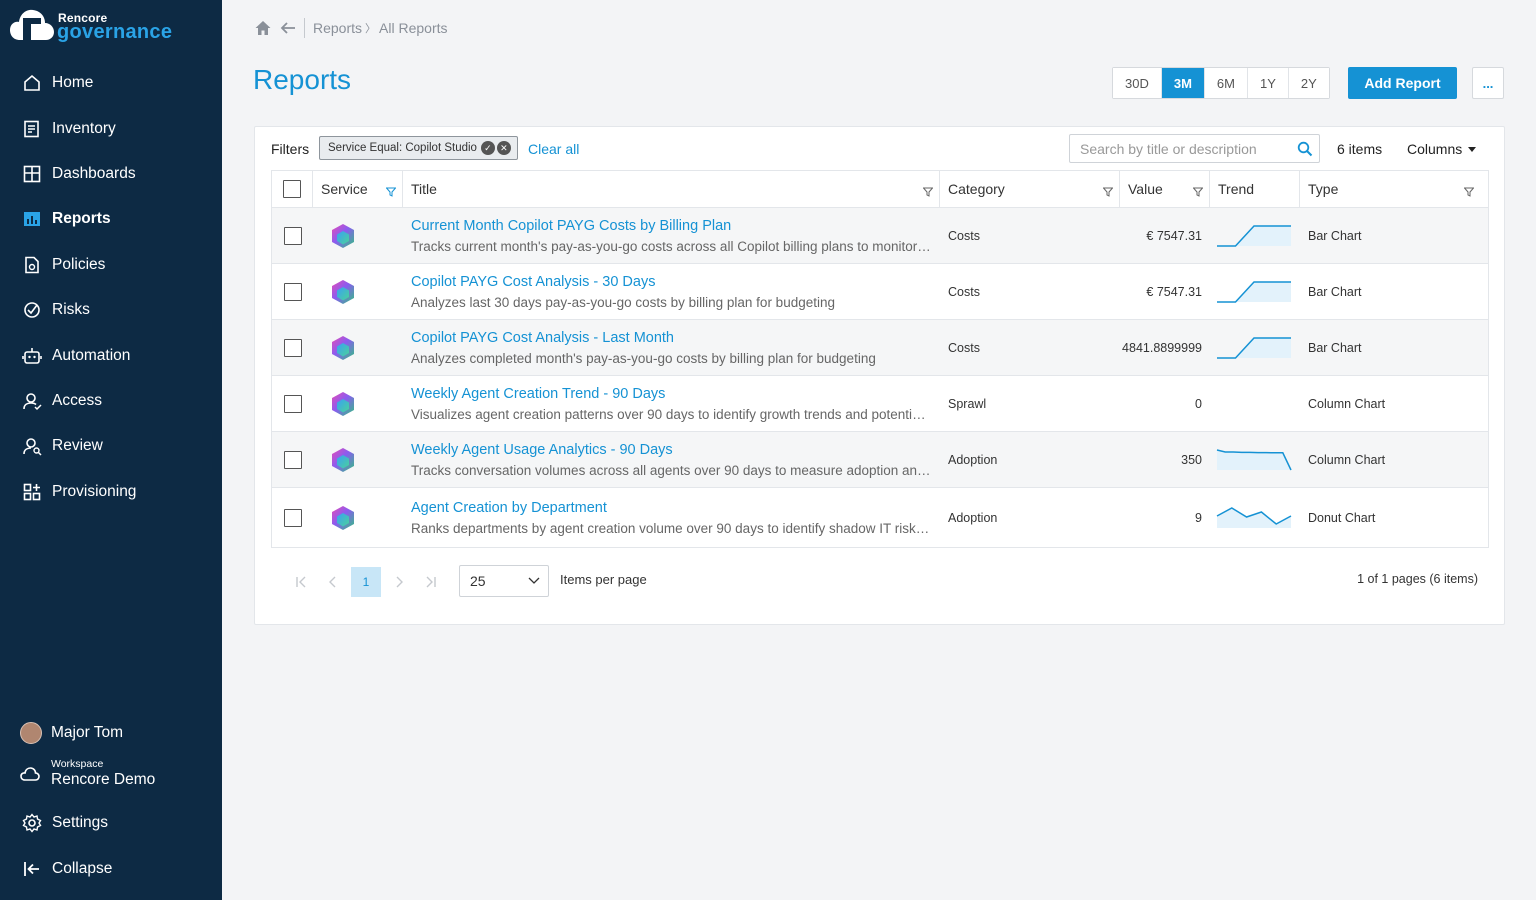 This screenshot has height=900, width=1536. I want to click on reports-icon, so click(32, 219).